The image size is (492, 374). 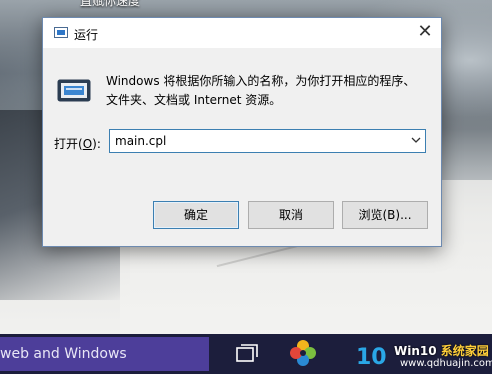 I want to click on watermark-url: www.qdhuajin.com, so click(x=446, y=363).